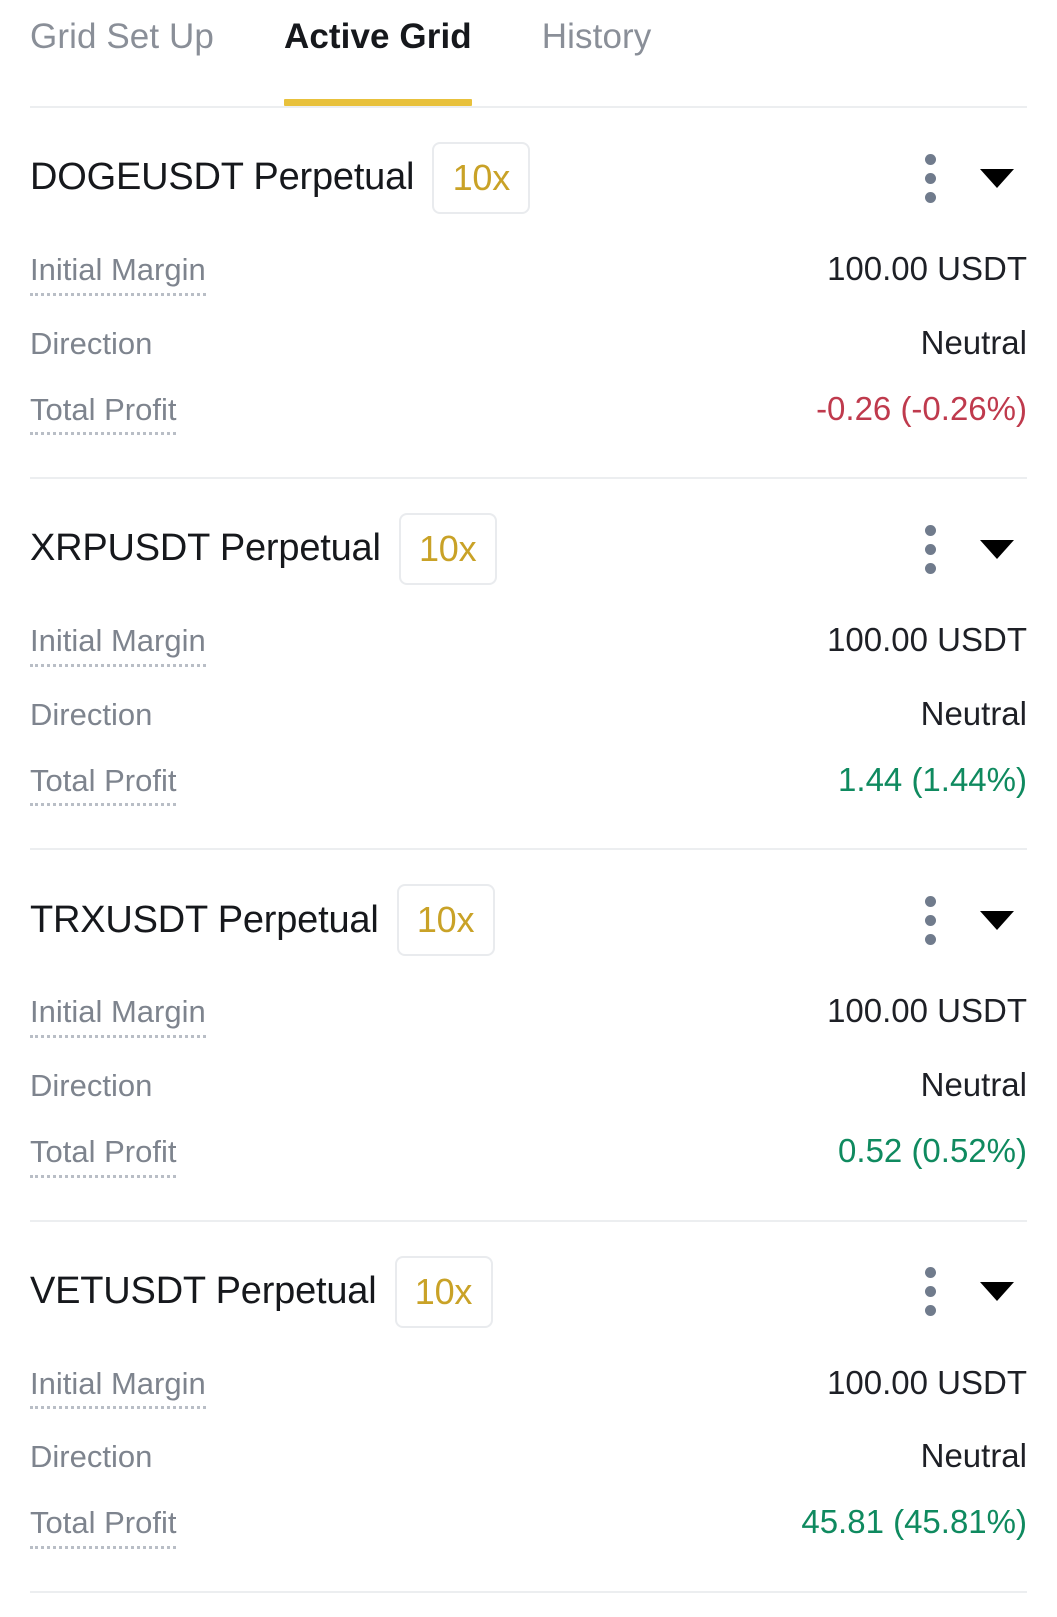 The width and height of the screenshot is (1057, 1617). Describe the element at coordinates (203, 1290) in the screenshot. I see `symbol-name: VETUSDT Perpetual` at that location.